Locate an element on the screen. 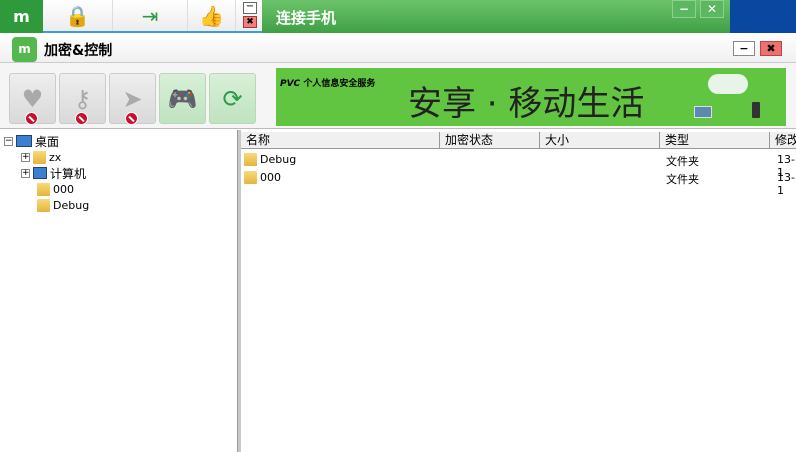 The height and width of the screenshot is (452, 796). tree-label: 计算机 is located at coordinates (68, 173).